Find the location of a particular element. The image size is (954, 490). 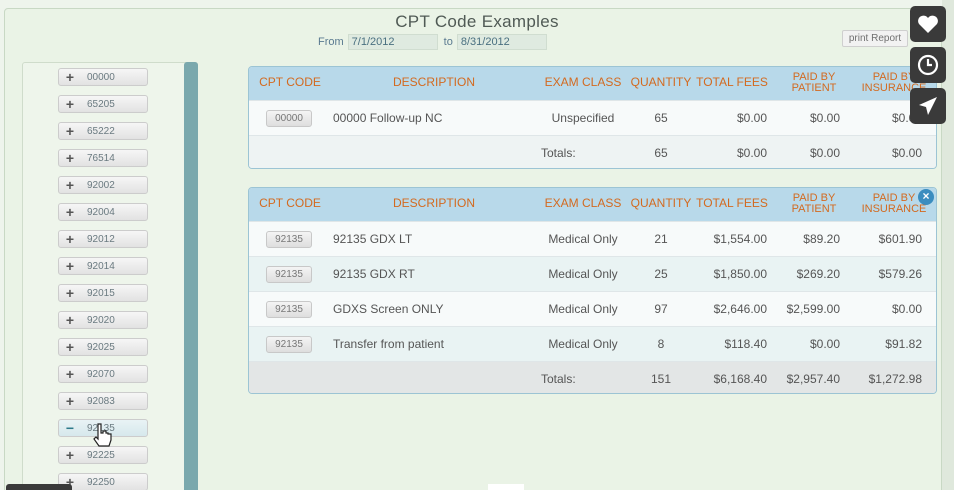

code-list-item: +92015 is located at coordinates (103, 293).